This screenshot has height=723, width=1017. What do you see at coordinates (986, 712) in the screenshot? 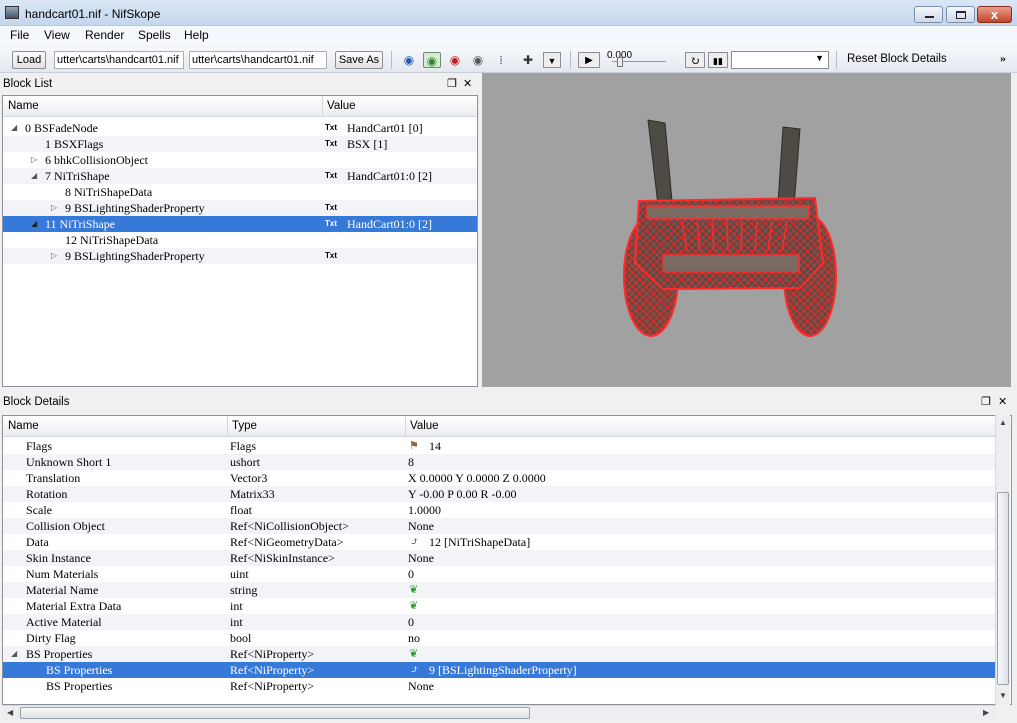
I see `scroll-right-icon: ▶` at bounding box center [986, 712].